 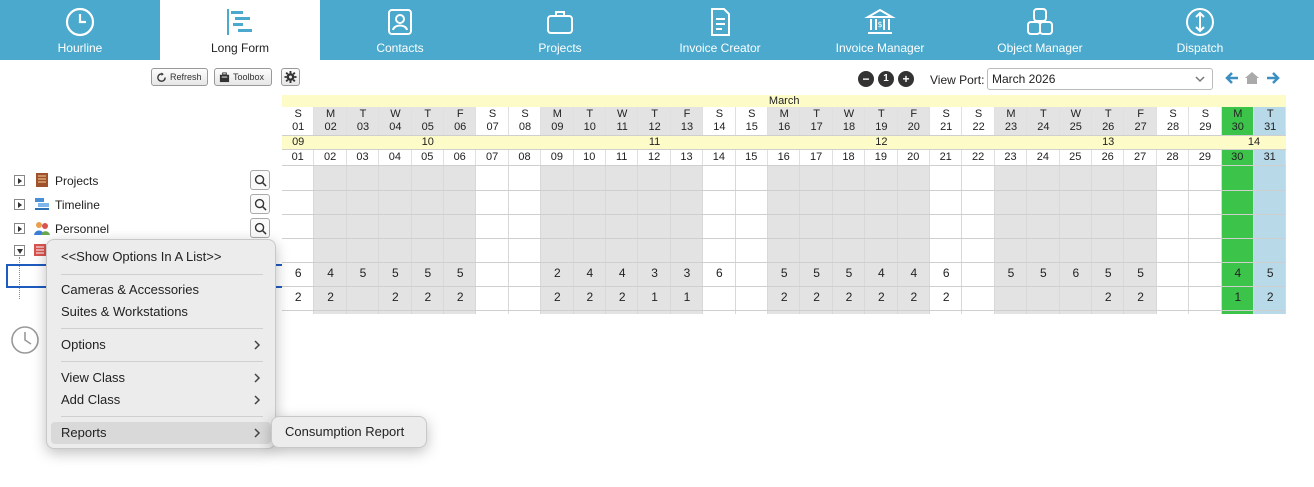 What do you see at coordinates (784, 157) in the screenshot?
I see `day-number-secondary: 16` at bounding box center [784, 157].